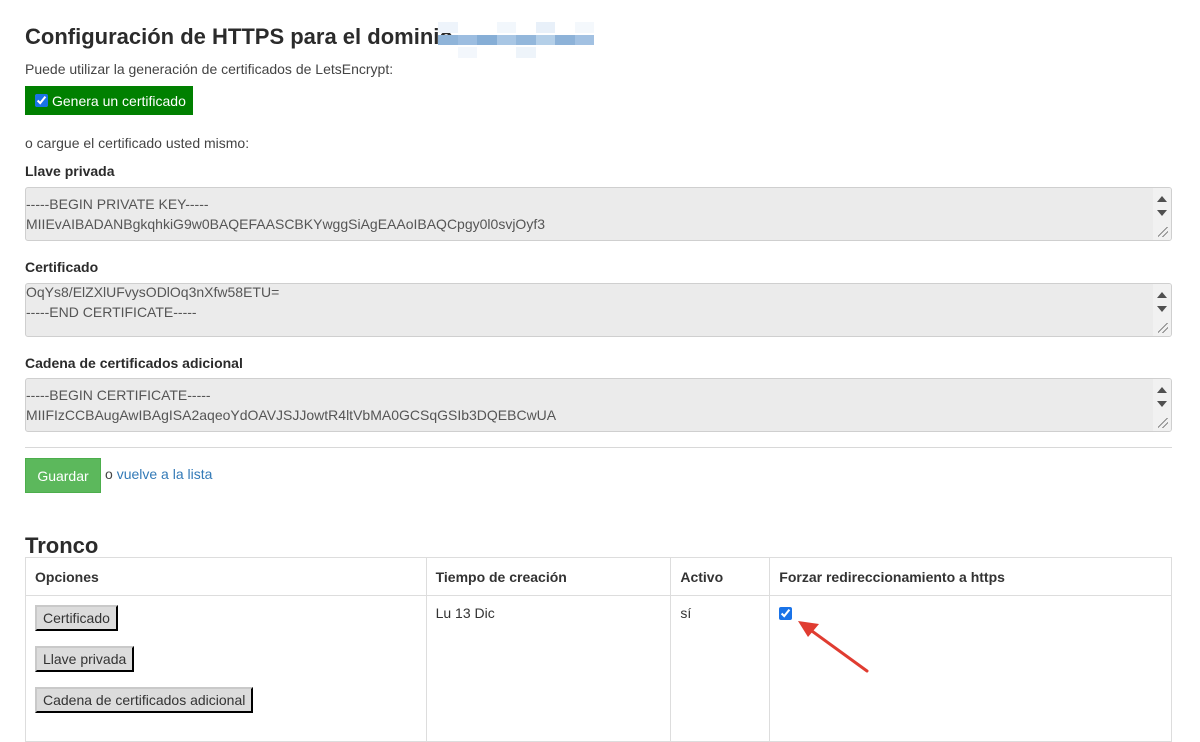  What do you see at coordinates (720, 576) in the screenshot?
I see `header-active: Activo` at bounding box center [720, 576].